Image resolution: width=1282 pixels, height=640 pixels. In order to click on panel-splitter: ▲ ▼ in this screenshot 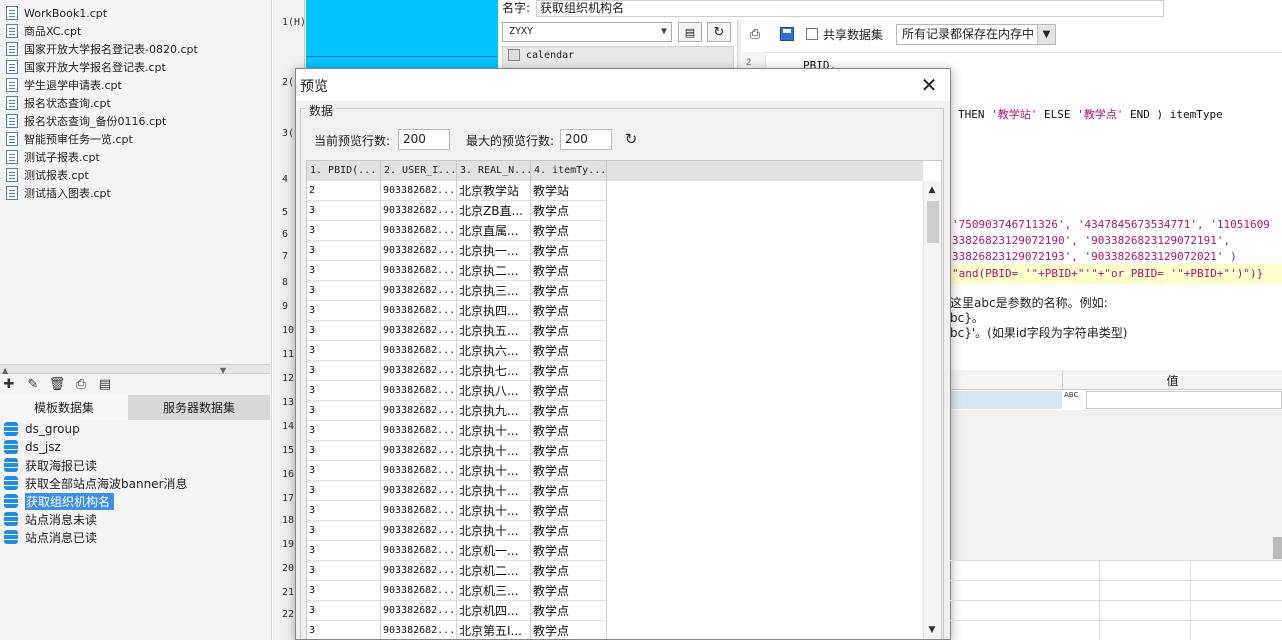, I will do `click(135, 369)`.